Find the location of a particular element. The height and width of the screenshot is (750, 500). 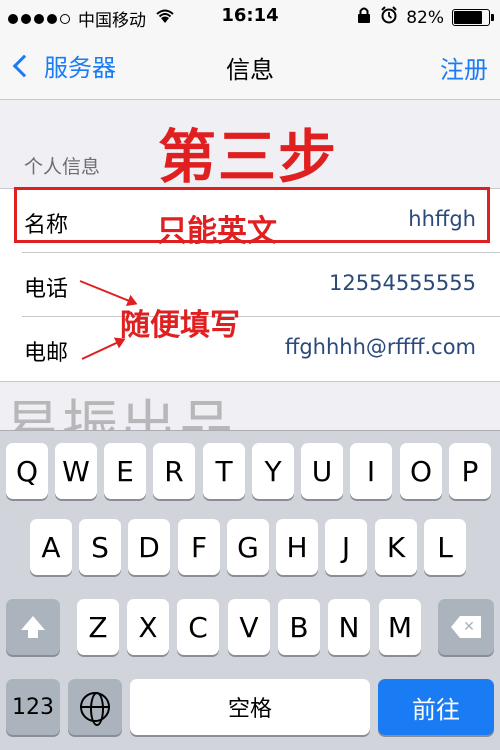

status-right: 82% is located at coordinates (425, 17).